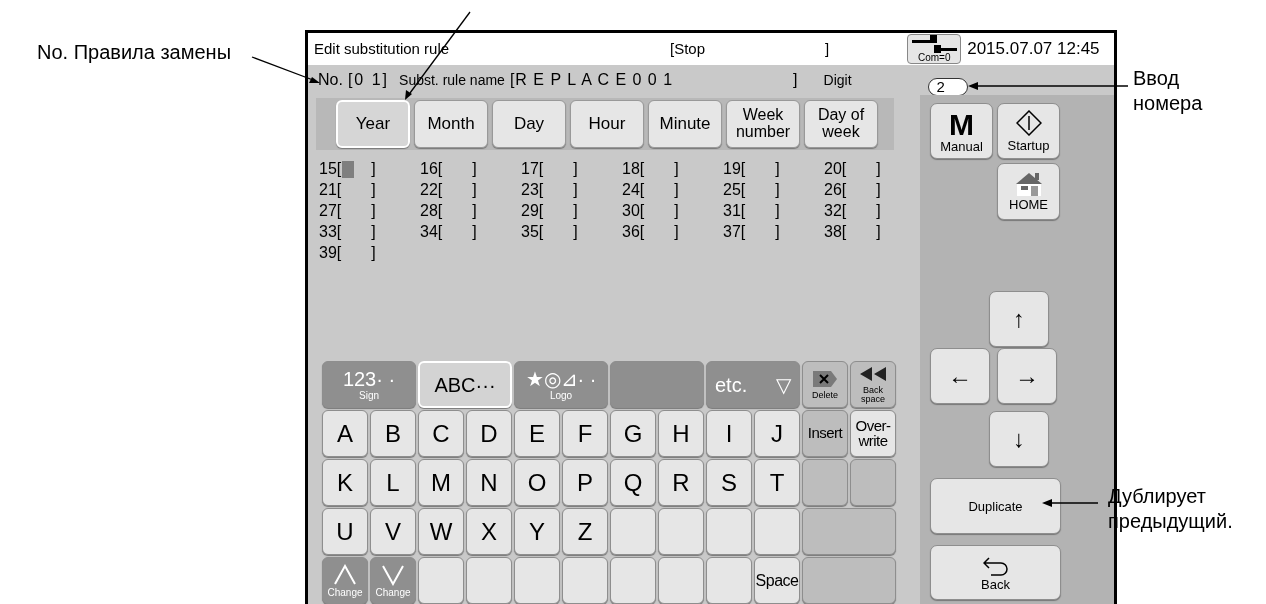 Image resolution: width=1266 pixels, height=604 pixels. I want to click on code-entry-field: 27[ ], so click(347, 210).